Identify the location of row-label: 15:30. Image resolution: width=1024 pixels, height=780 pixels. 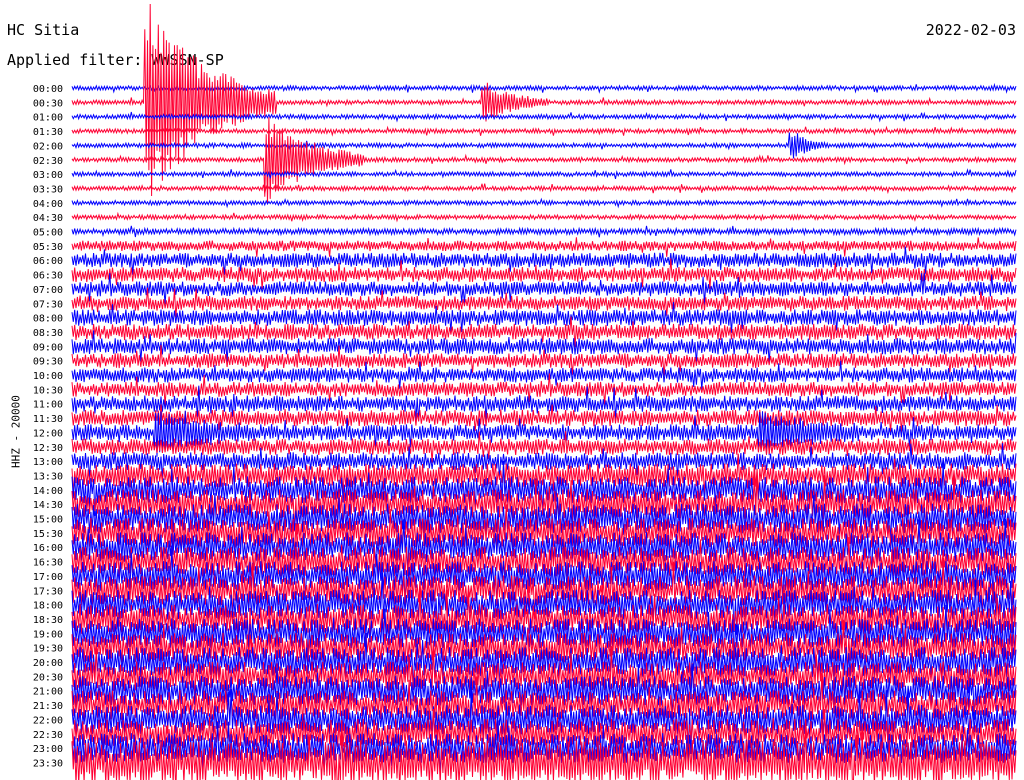
(48, 534).